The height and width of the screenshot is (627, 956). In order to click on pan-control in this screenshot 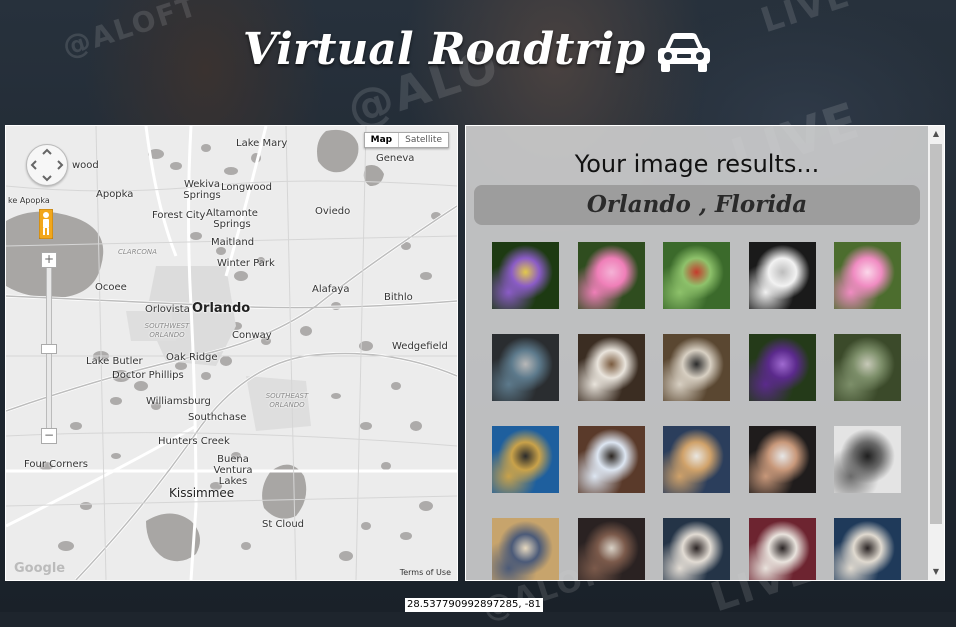, I will do `click(47, 165)`.